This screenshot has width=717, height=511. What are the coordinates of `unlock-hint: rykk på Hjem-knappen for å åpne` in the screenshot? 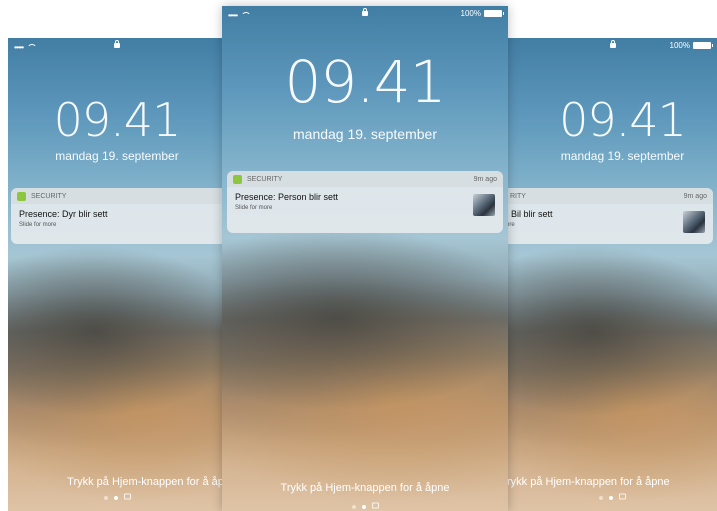 It's located at (589, 482).